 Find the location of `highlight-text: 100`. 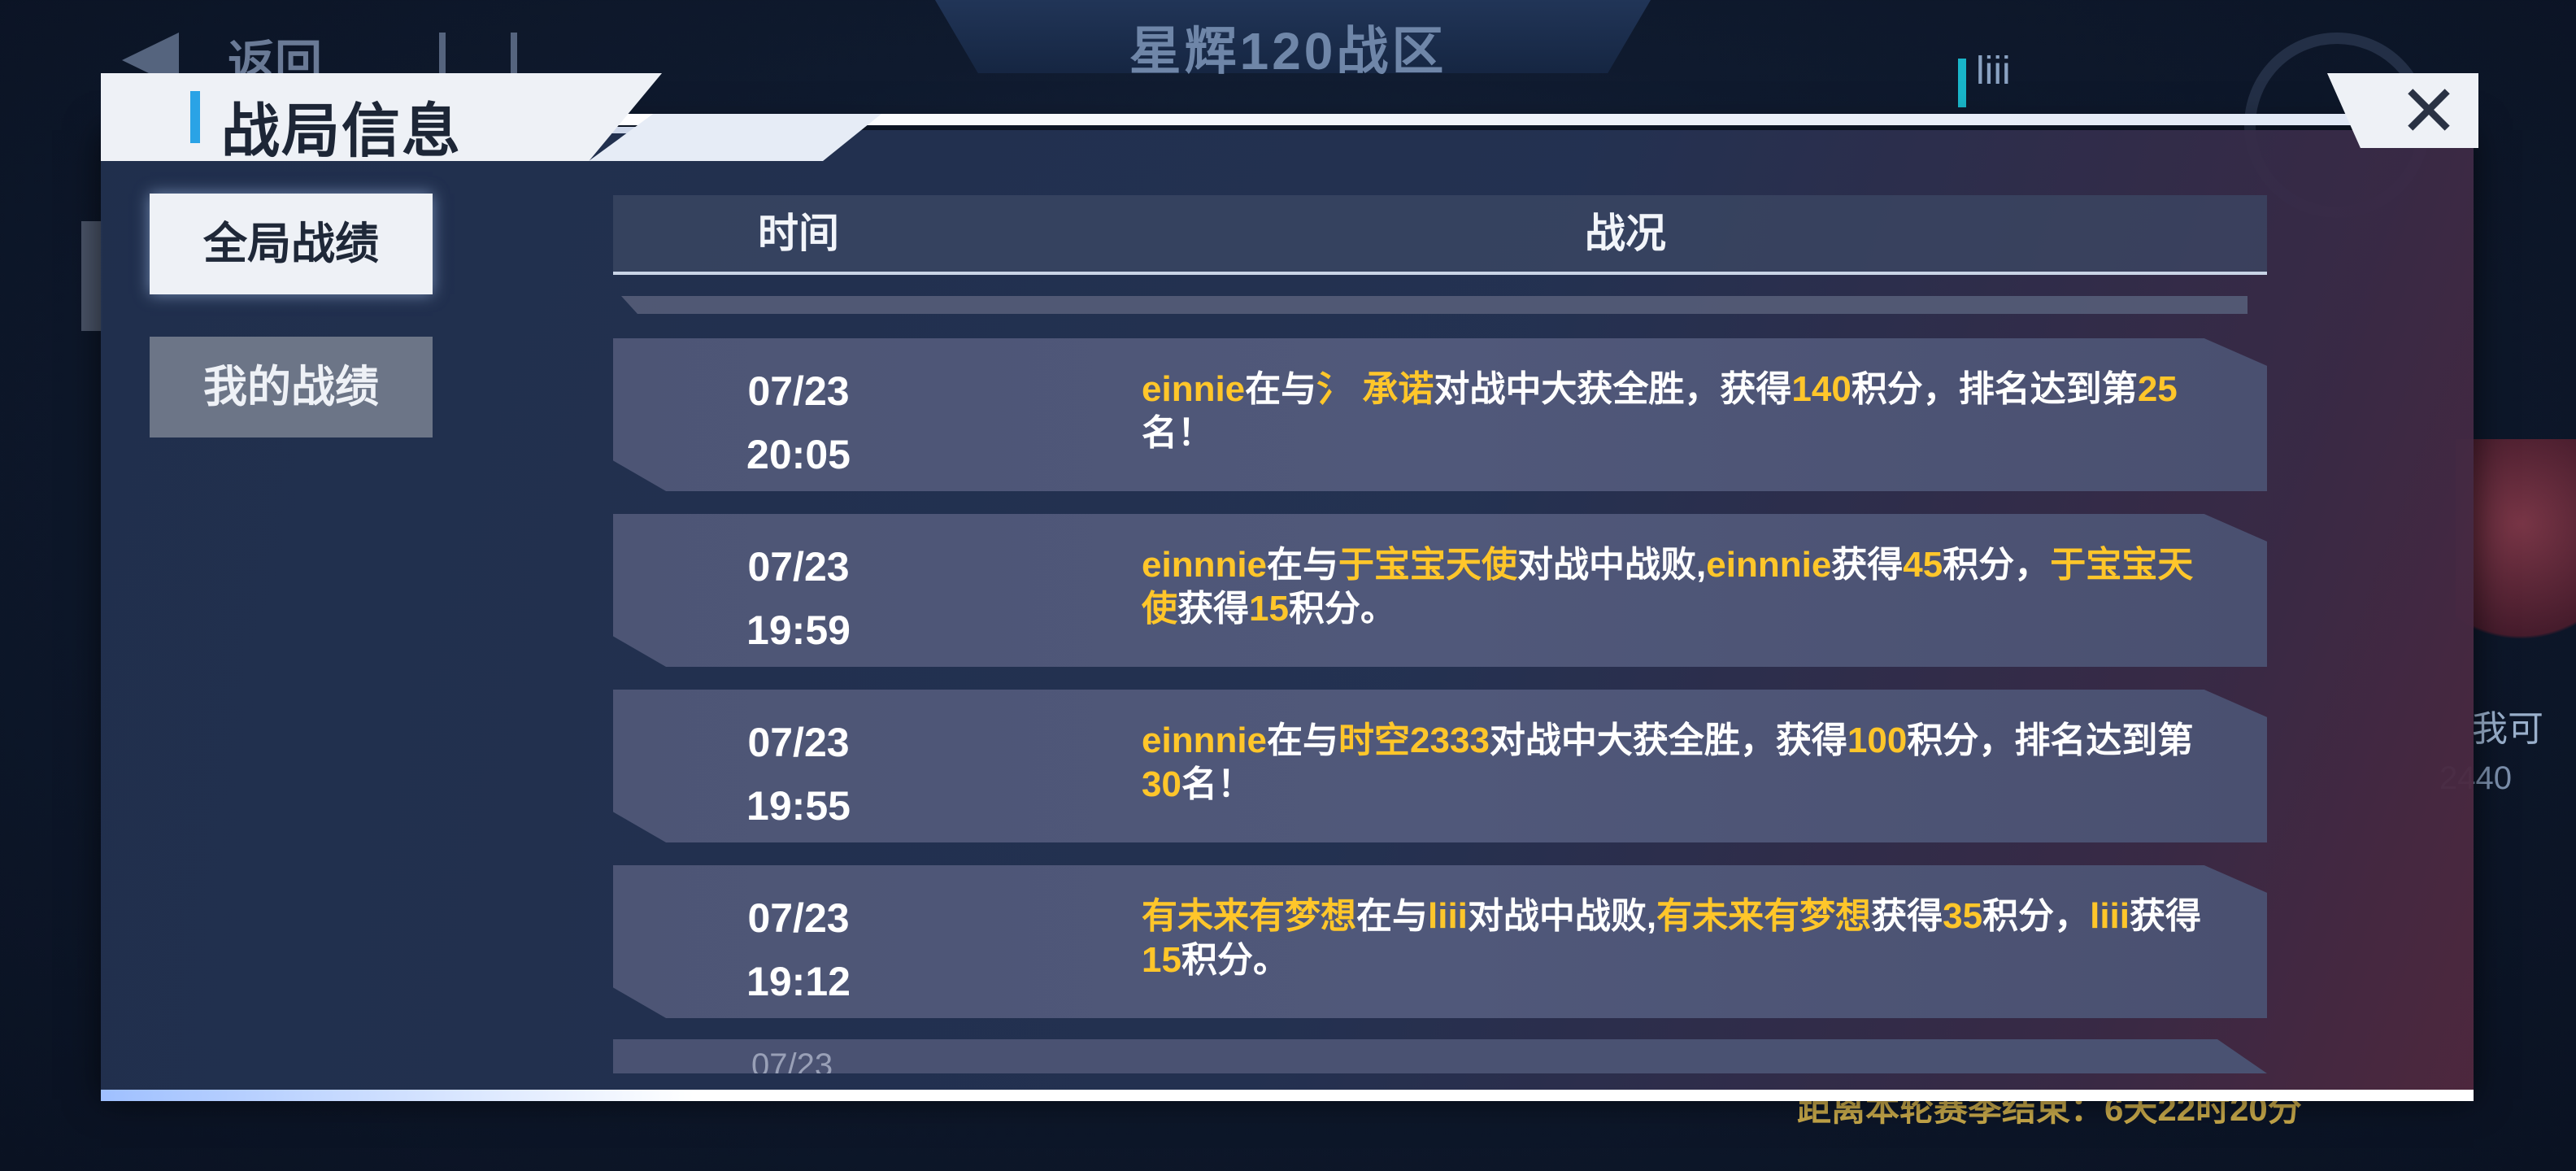

highlight-text: 100 is located at coordinates (1878, 740).